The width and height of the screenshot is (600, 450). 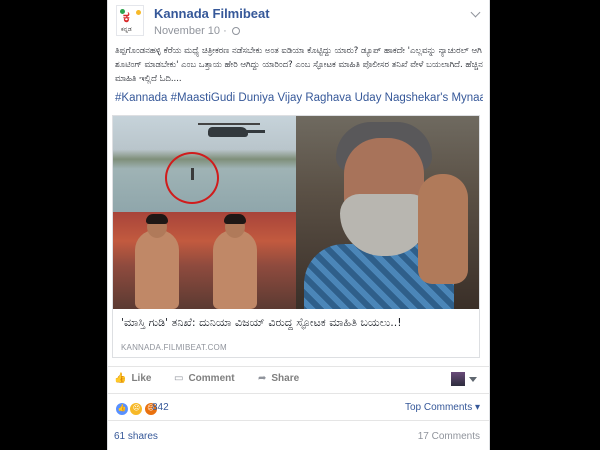 I want to click on action-bar: 👍 Like ▭ Comment ➦ Share, so click(x=298, y=380).